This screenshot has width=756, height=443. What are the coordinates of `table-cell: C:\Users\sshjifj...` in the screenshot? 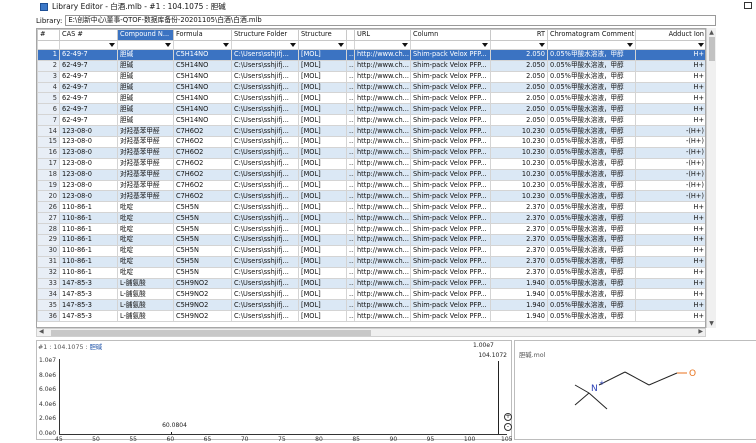 It's located at (265, 196).